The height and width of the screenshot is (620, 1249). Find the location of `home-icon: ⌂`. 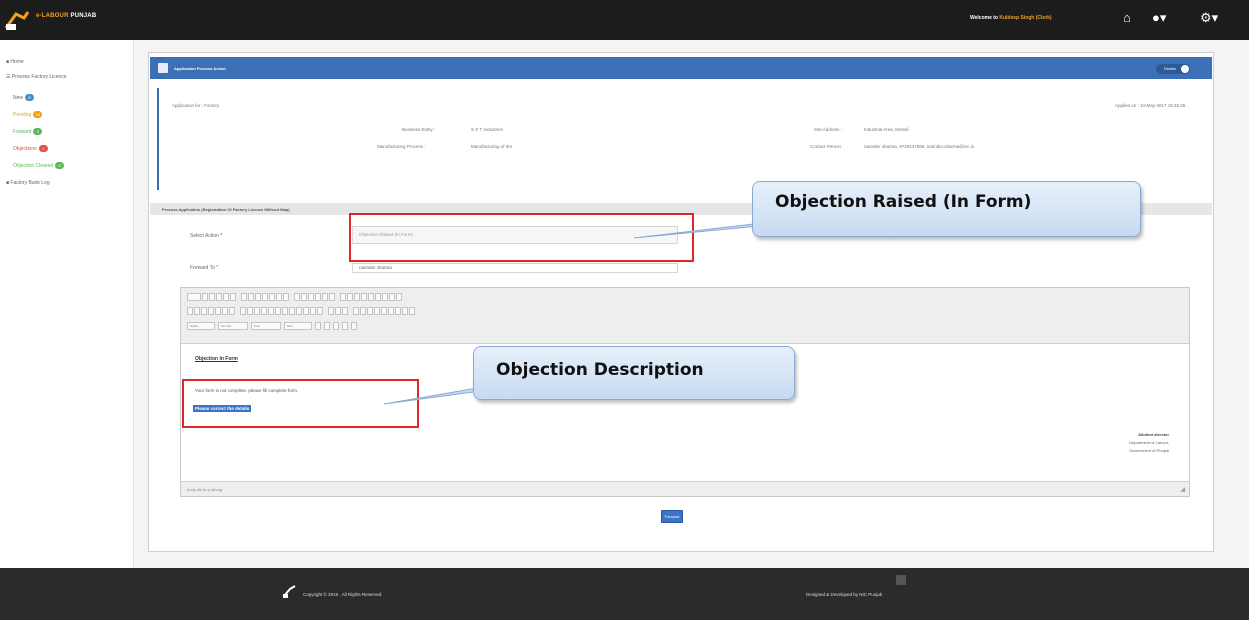

home-icon: ⌂ is located at coordinates (1127, 18).